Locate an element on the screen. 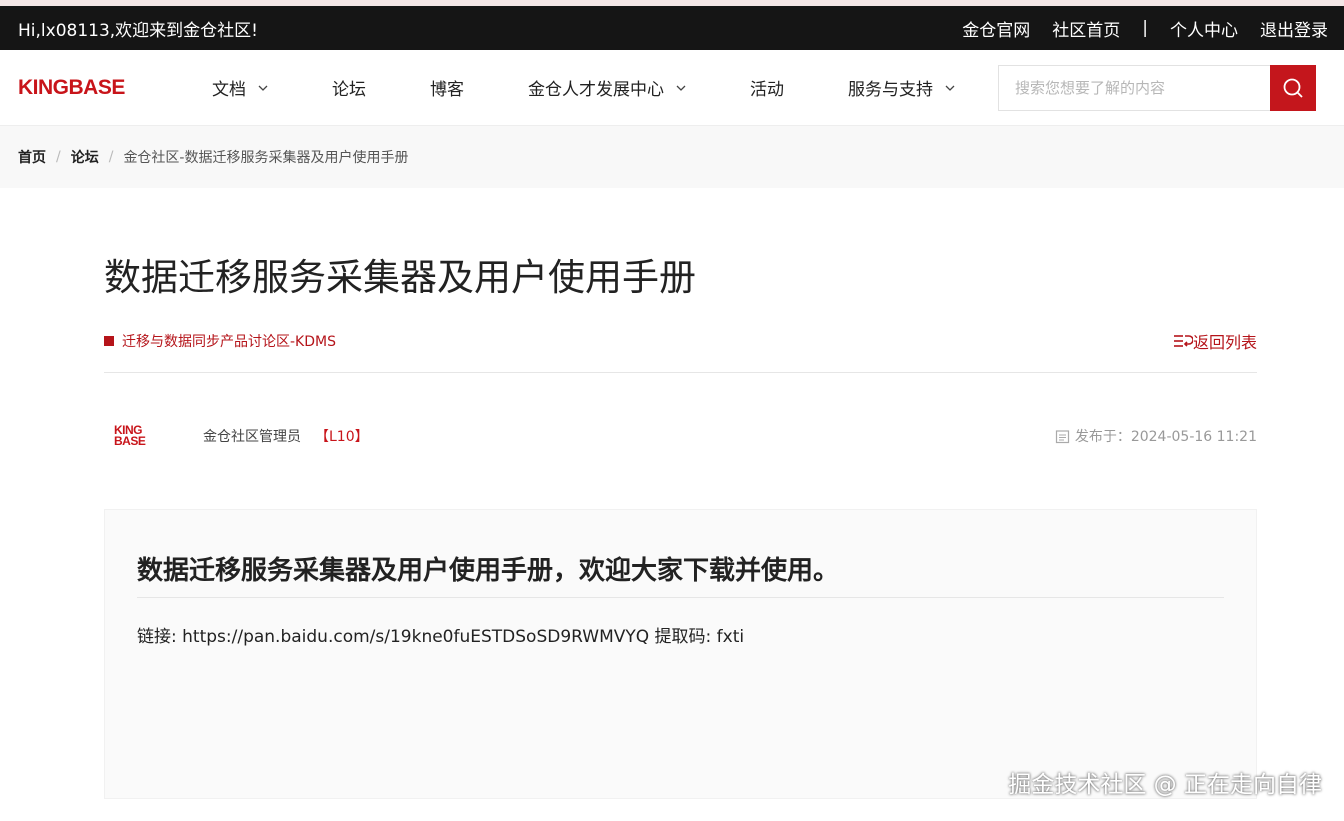 Image resolution: width=1344 pixels, height=821 pixels. nav-item-label: 博客 is located at coordinates (447, 90).